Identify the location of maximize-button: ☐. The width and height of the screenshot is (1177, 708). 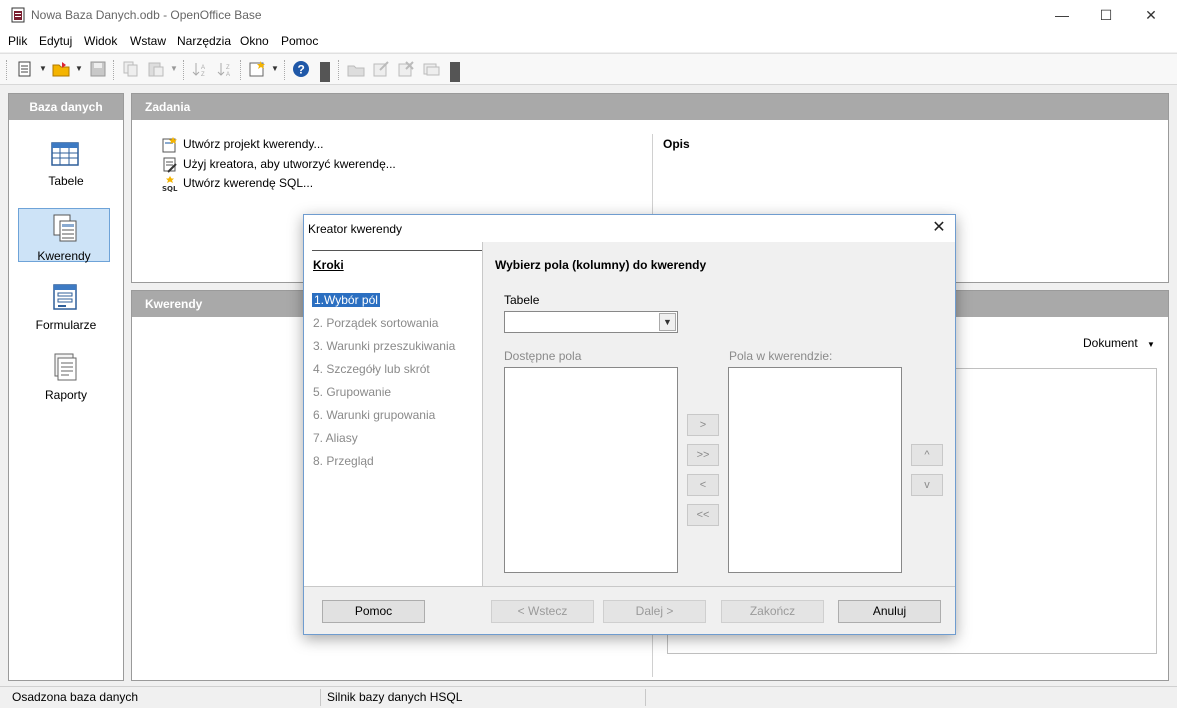
(1106, 15).